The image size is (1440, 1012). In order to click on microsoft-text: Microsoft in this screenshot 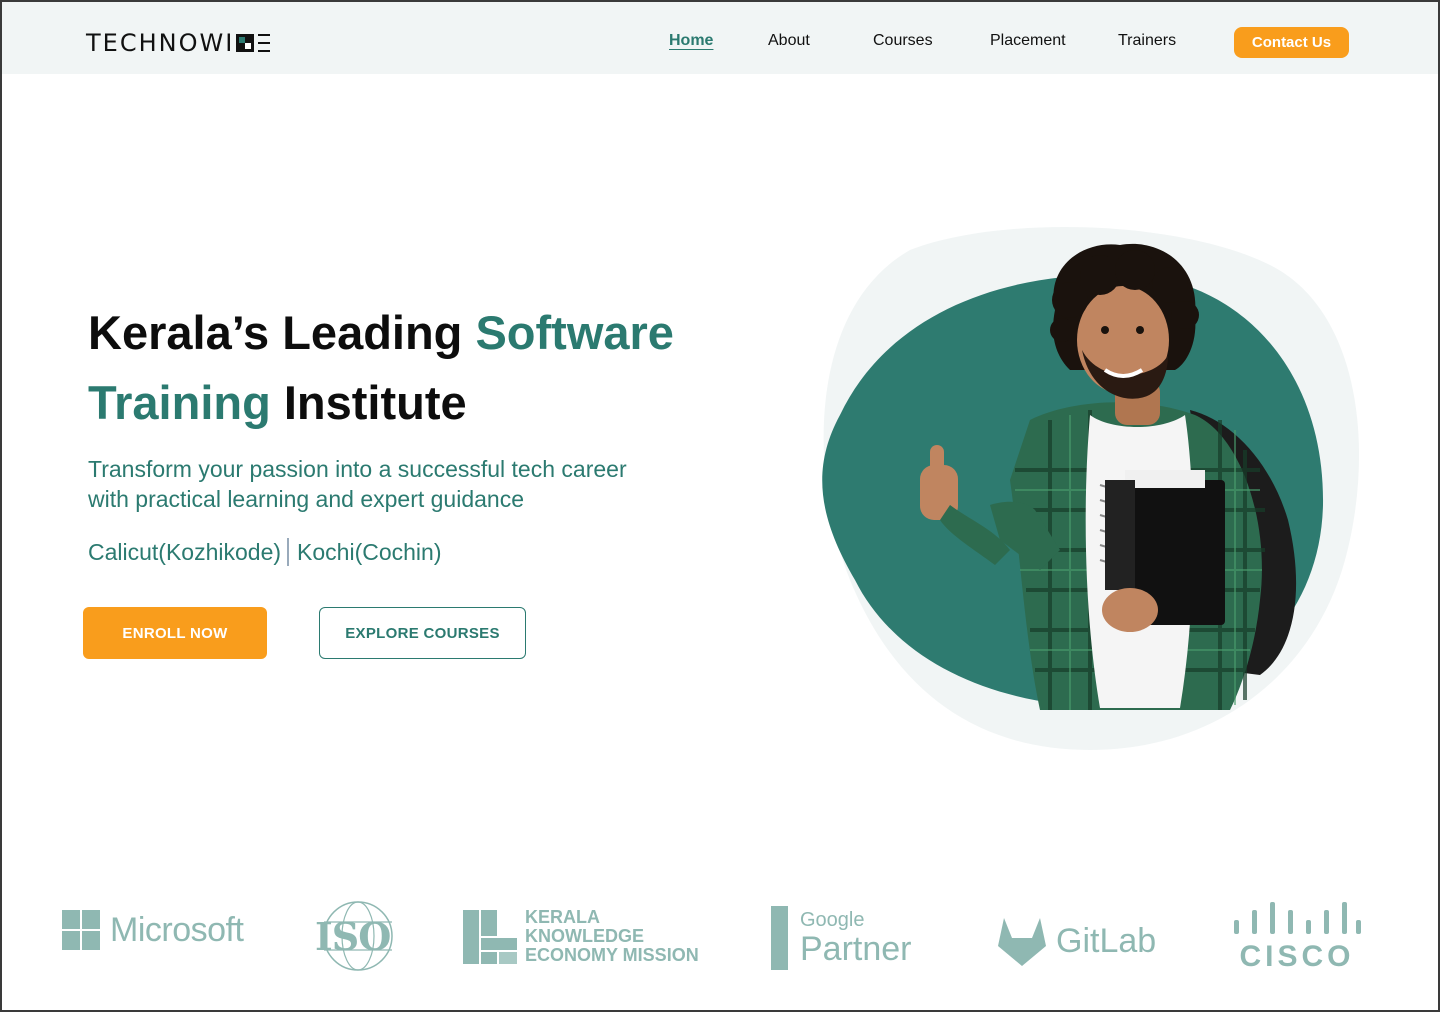, I will do `click(177, 929)`.